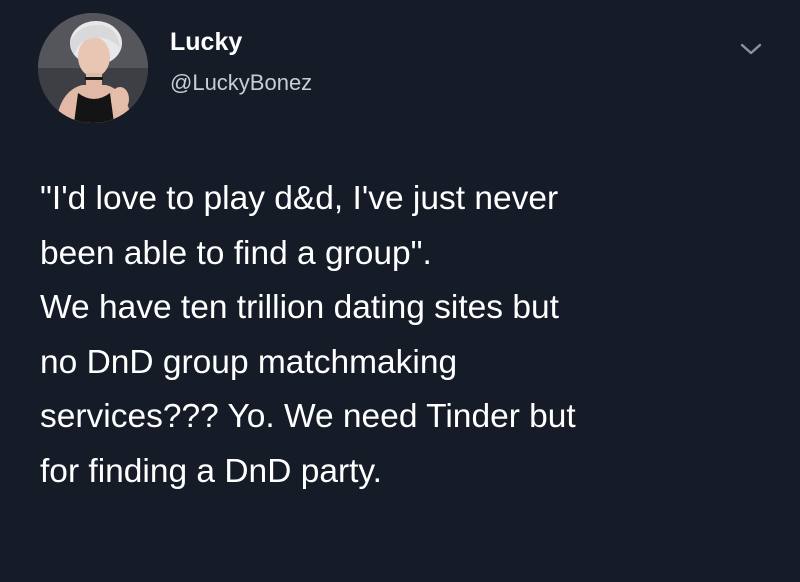 The width and height of the screenshot is (800, 582). I want to click on tweet-menu-button, so click(751, 49).